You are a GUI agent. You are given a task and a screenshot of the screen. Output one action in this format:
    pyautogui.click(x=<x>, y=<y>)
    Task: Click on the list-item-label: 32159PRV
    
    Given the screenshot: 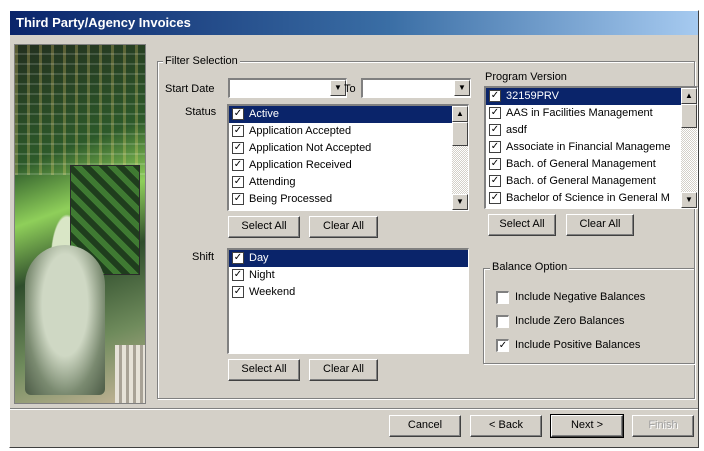 What is the action you would take?
    pyautogui.click(x=533, y=96)
    